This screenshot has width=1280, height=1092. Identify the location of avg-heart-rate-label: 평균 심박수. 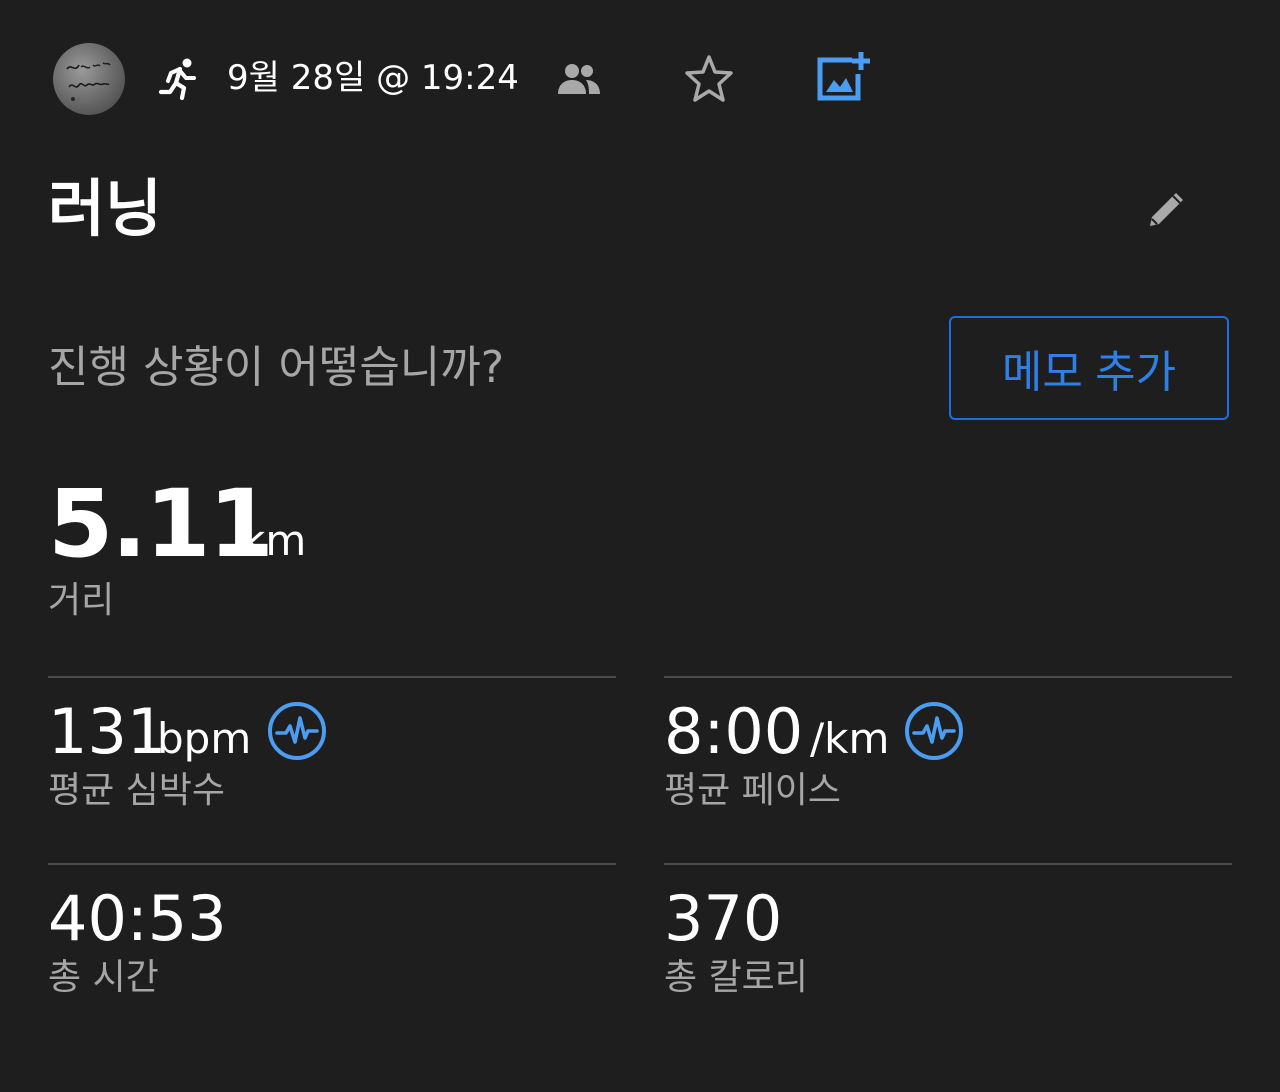
(137, 790).